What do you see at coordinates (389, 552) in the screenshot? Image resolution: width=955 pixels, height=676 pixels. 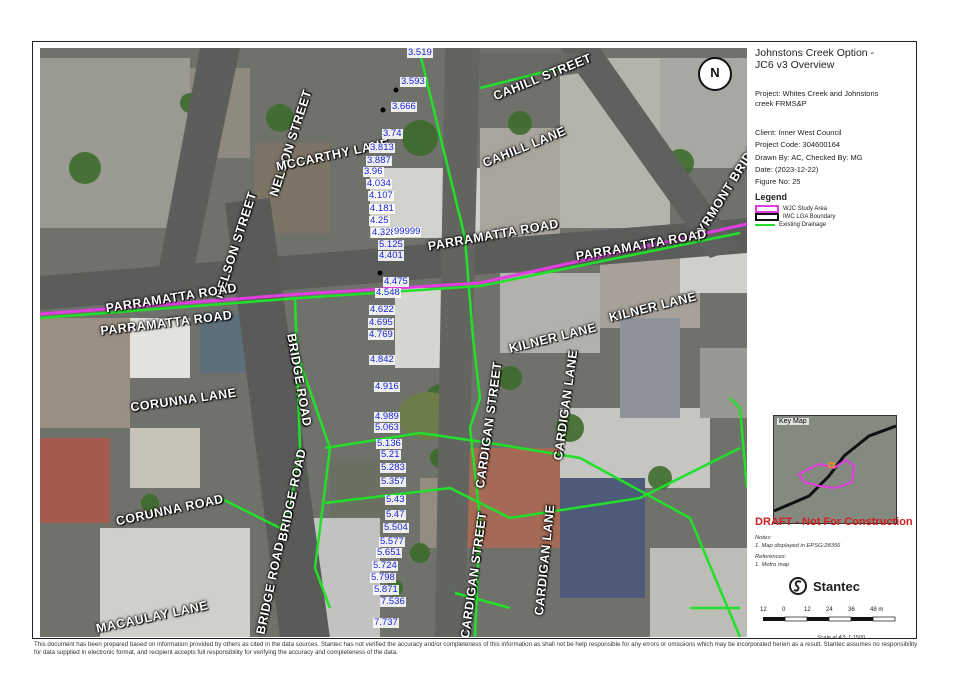 I see `level-label: 5.651` at bounding box center [389, 552].